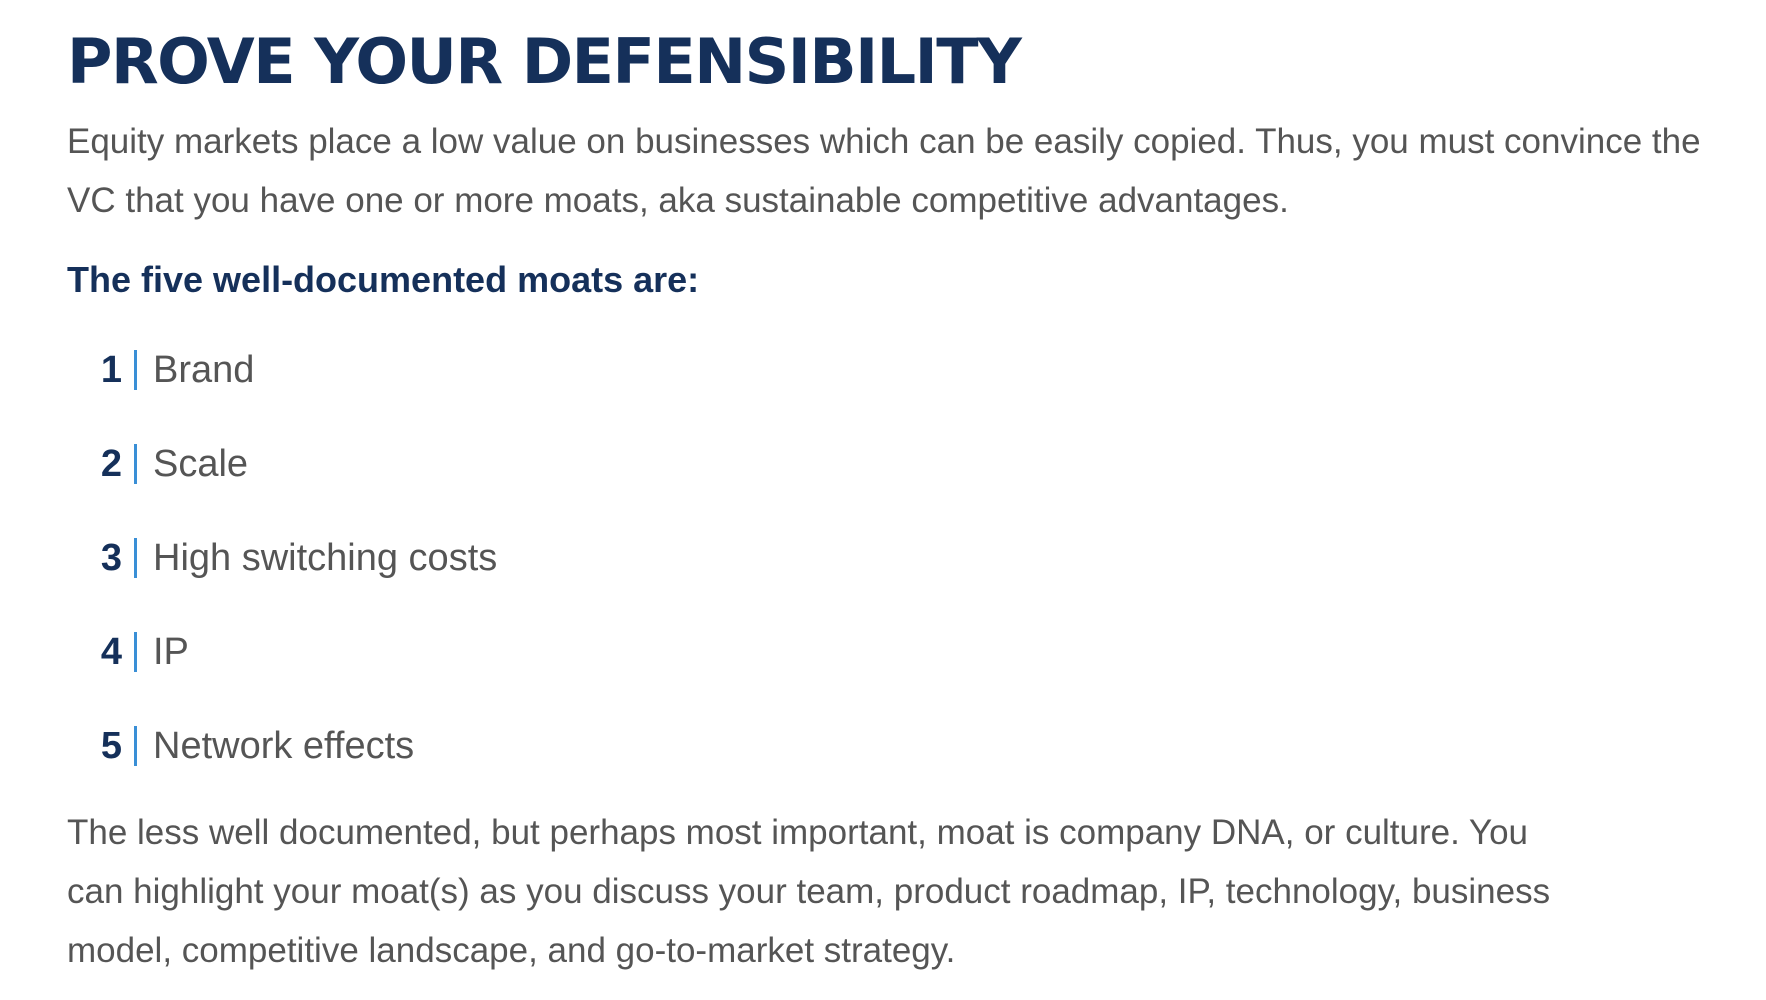 The width and height of the screenshot is (1766, 1000). I want to click on list-item: 3 High switching costs, so click(916, 558).